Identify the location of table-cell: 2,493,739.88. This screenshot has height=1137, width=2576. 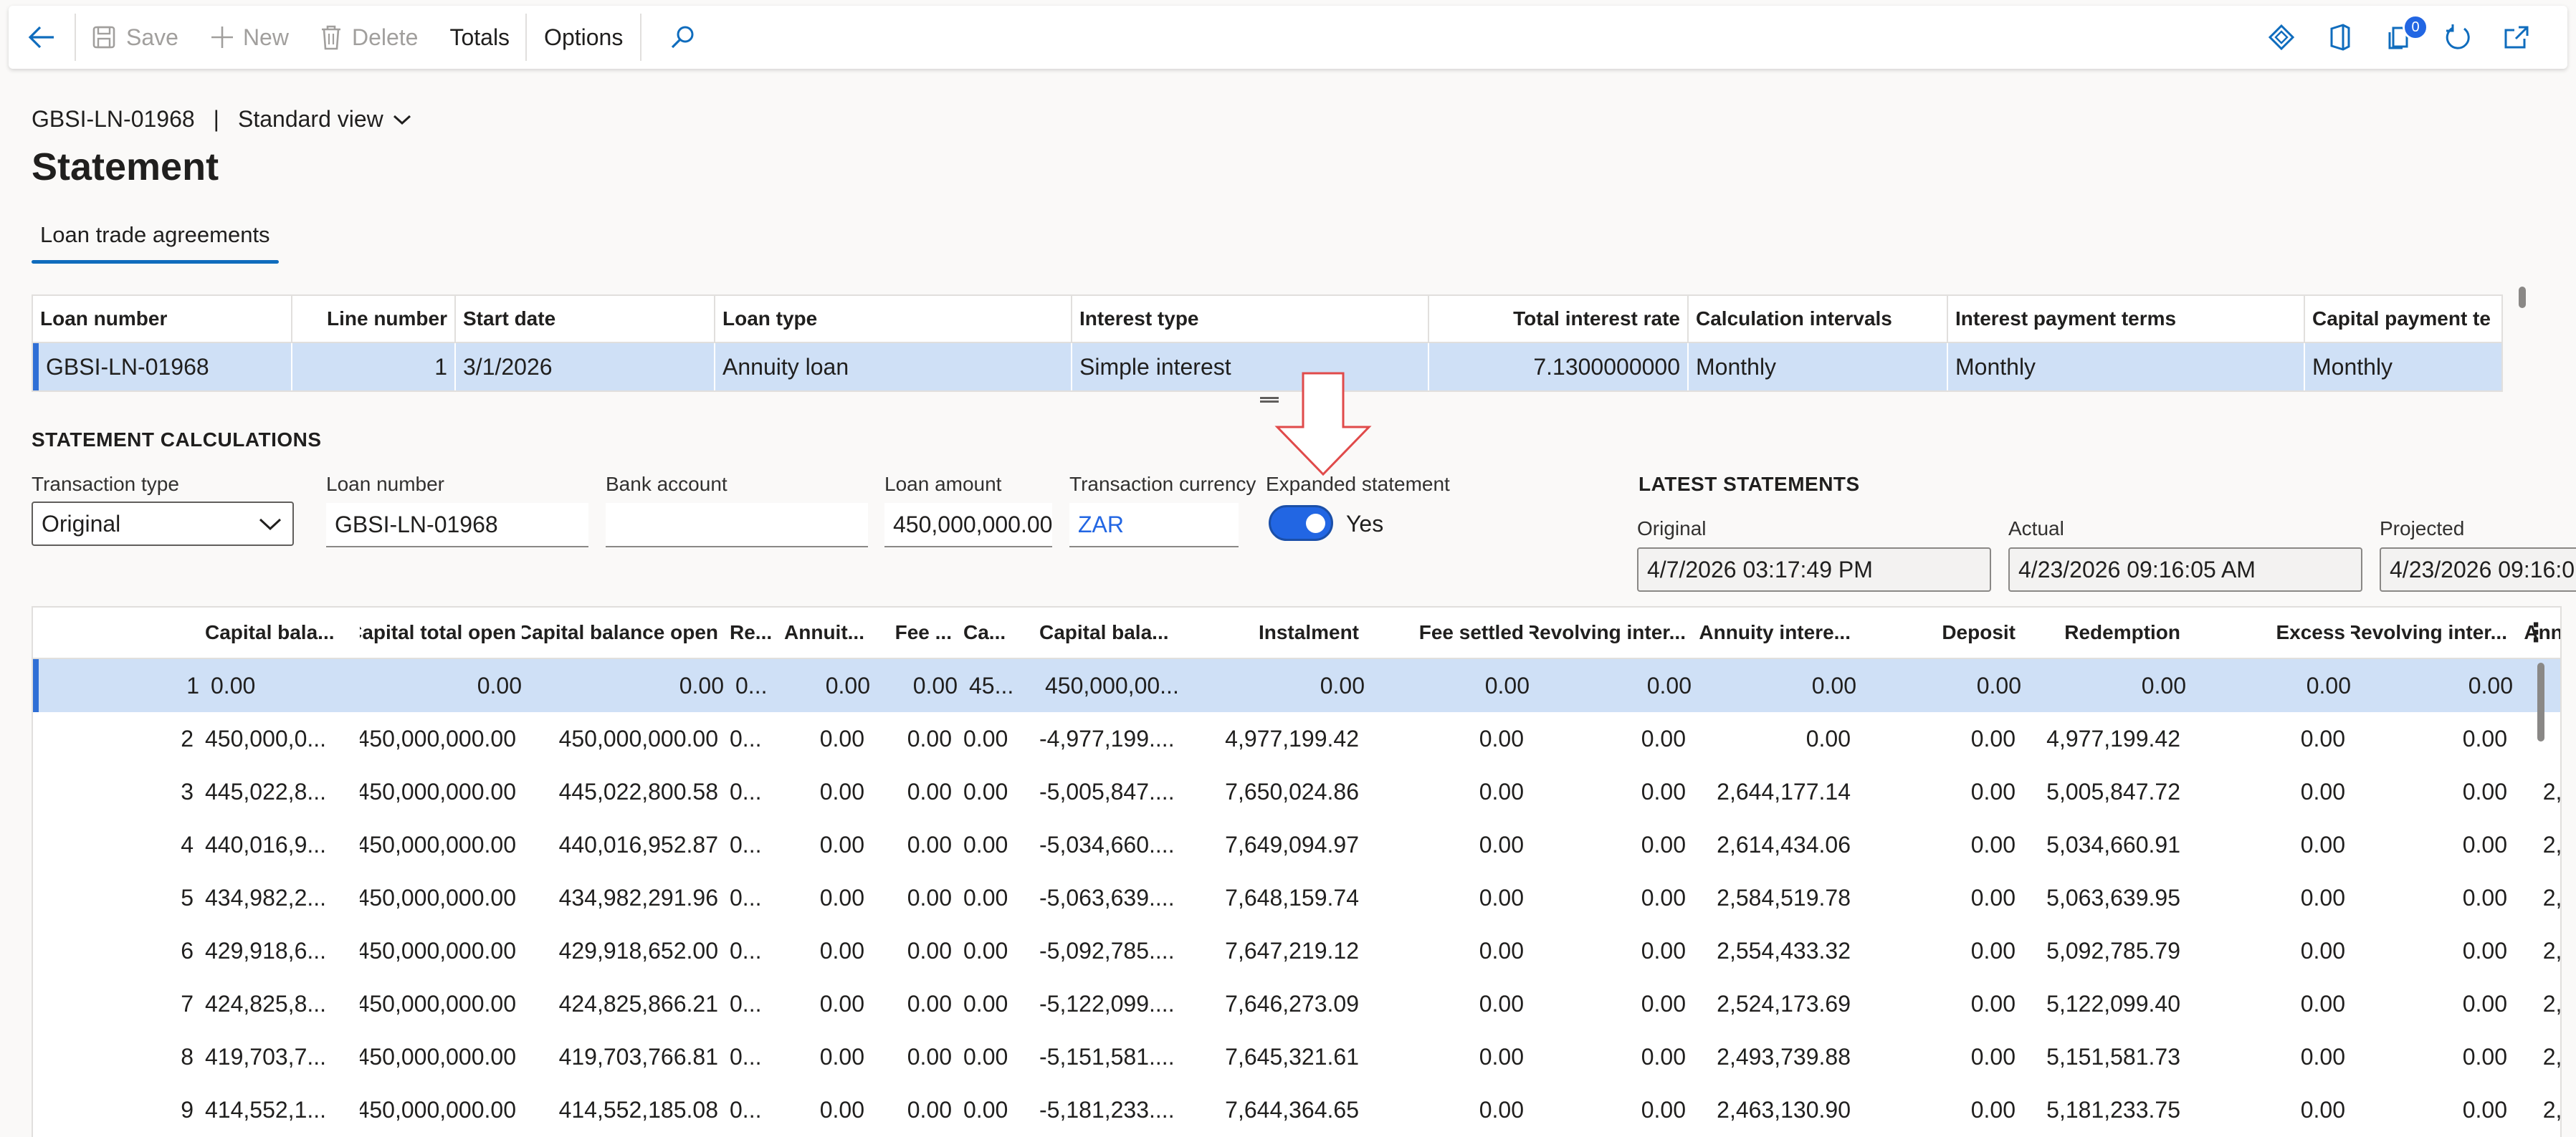
(1774, 1056).